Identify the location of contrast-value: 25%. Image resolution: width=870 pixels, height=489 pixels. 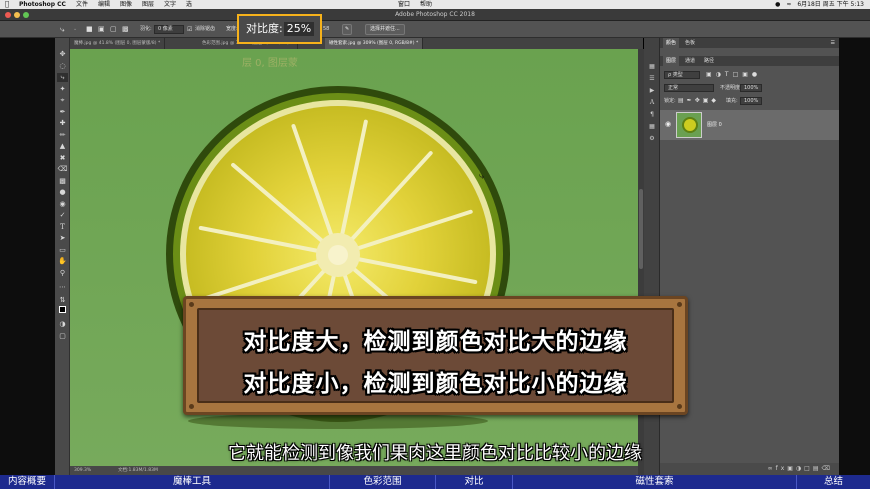
(299, 29).